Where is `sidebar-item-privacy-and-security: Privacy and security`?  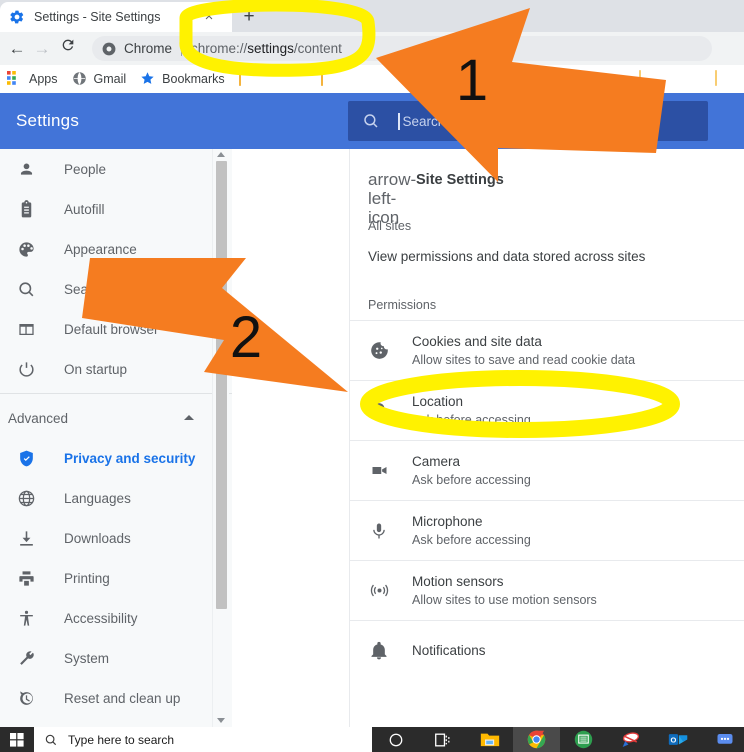 sidebar-item-privacy-and-security: Privacy and security is located at coordinates (116, 458).